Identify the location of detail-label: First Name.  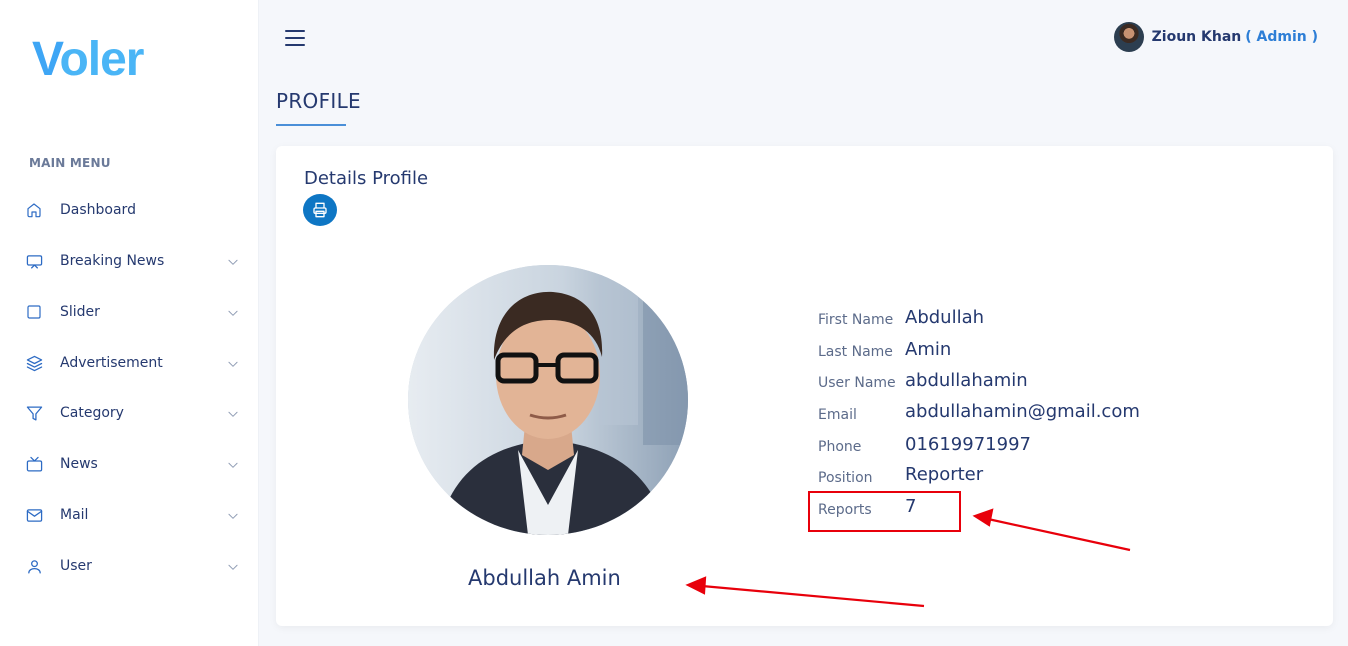
(856, 320).